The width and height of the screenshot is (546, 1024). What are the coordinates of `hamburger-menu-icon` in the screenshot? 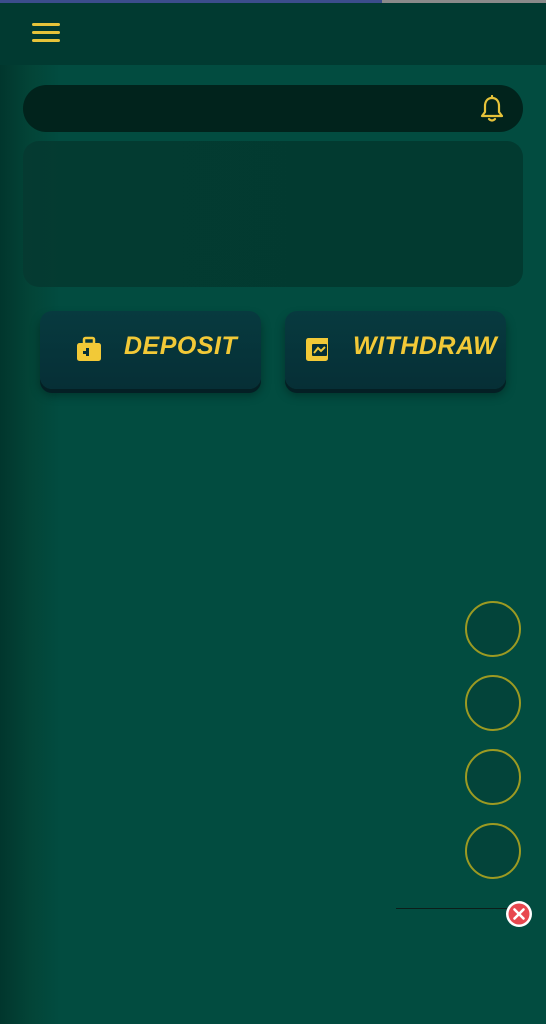 It's located at (46, 33).